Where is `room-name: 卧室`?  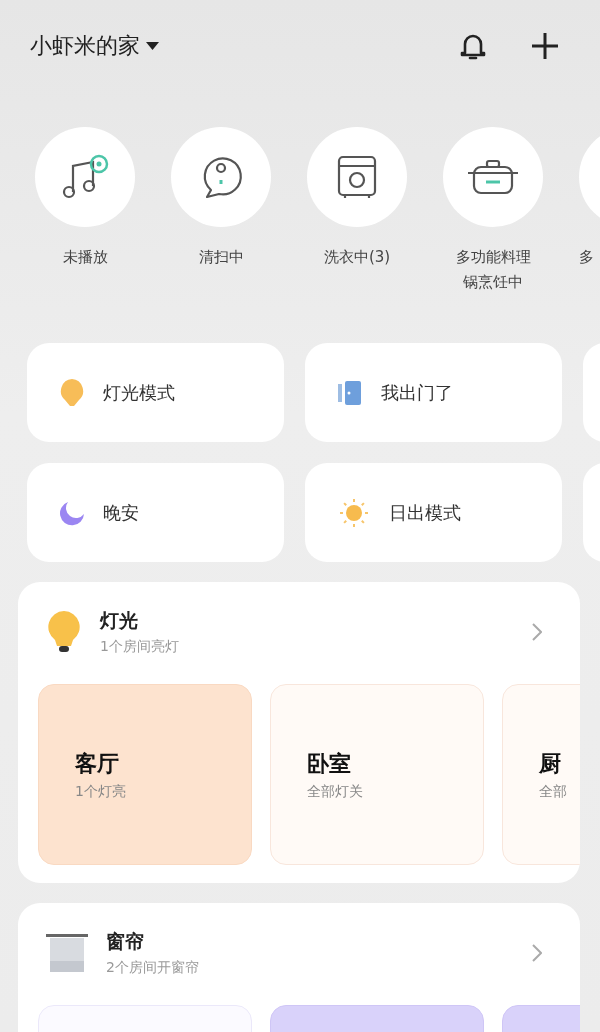
room-name: 卧室 is located at coordinates (329, 763).